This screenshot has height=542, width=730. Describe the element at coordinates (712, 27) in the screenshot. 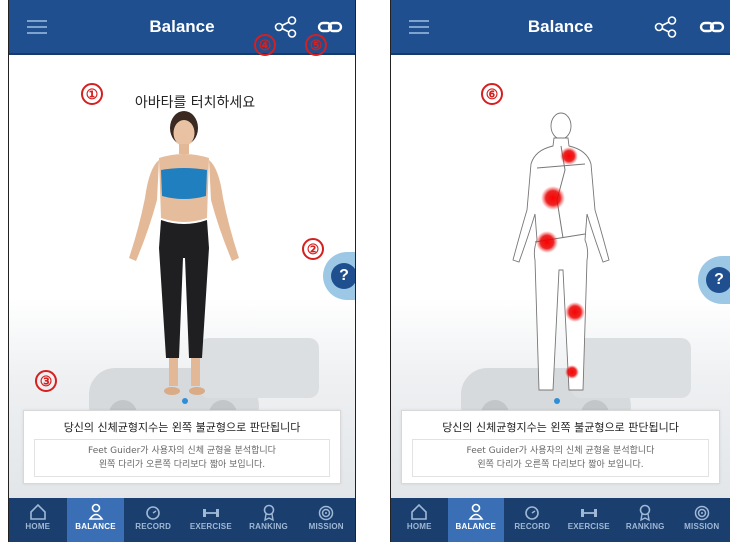

I see `link-icon` at that location.